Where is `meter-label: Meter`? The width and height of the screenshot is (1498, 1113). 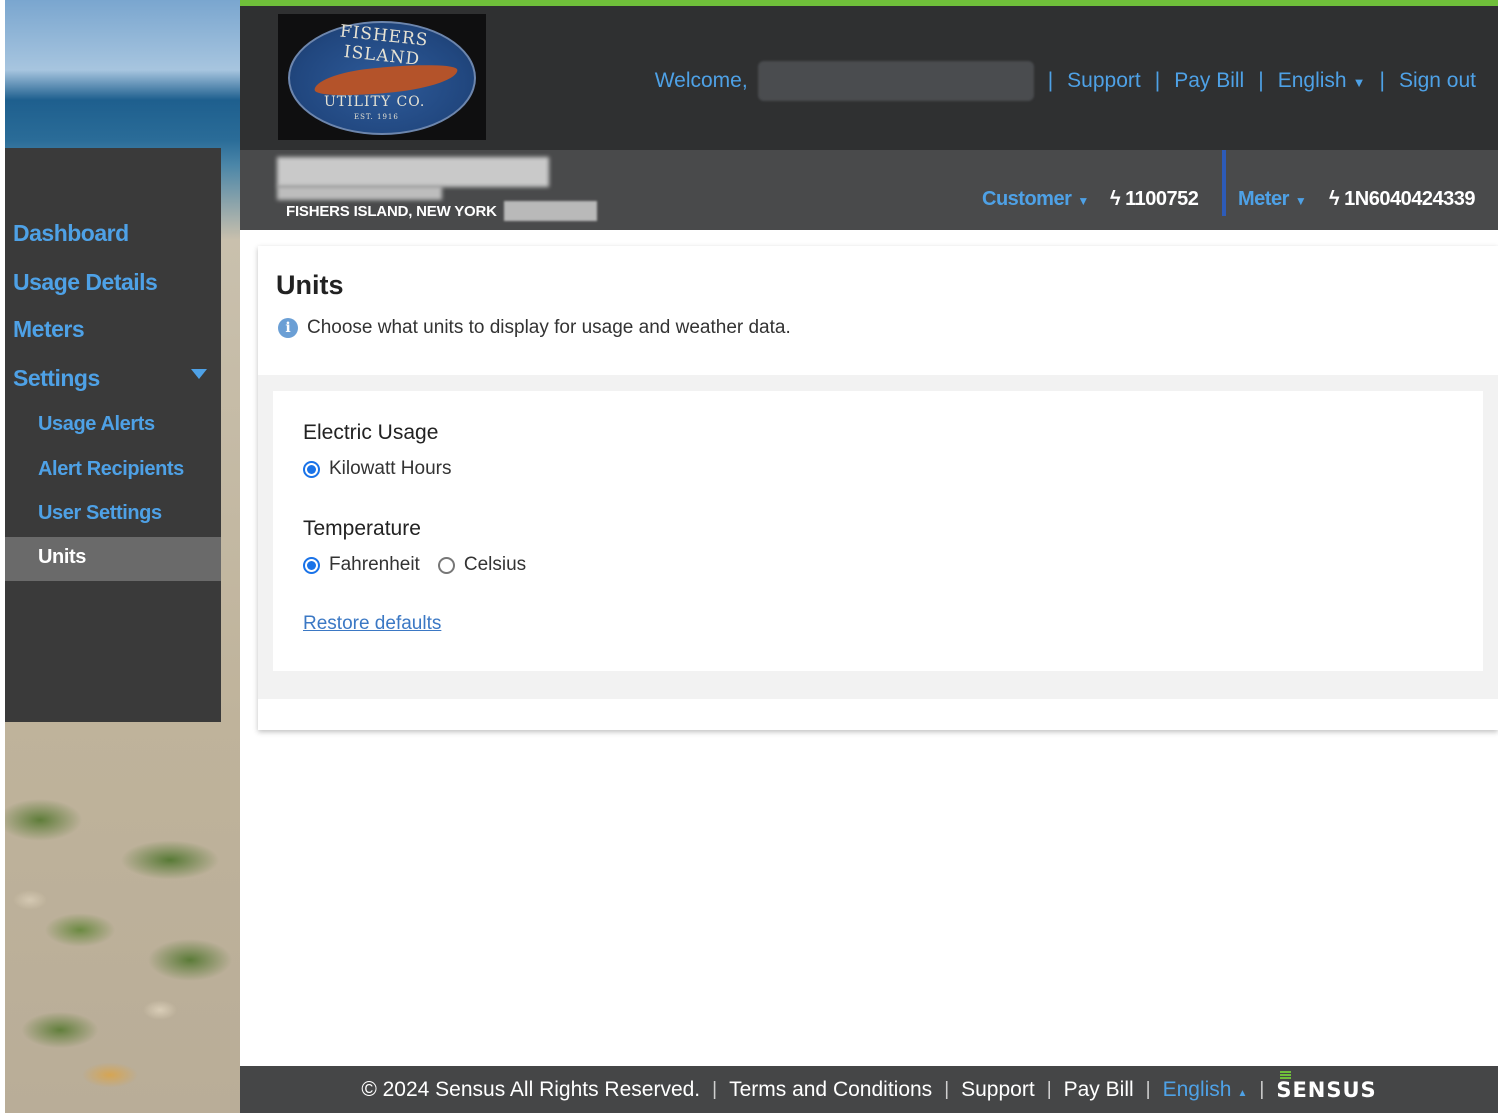
meter-label: Meter is located at coordinates (1263, 199).